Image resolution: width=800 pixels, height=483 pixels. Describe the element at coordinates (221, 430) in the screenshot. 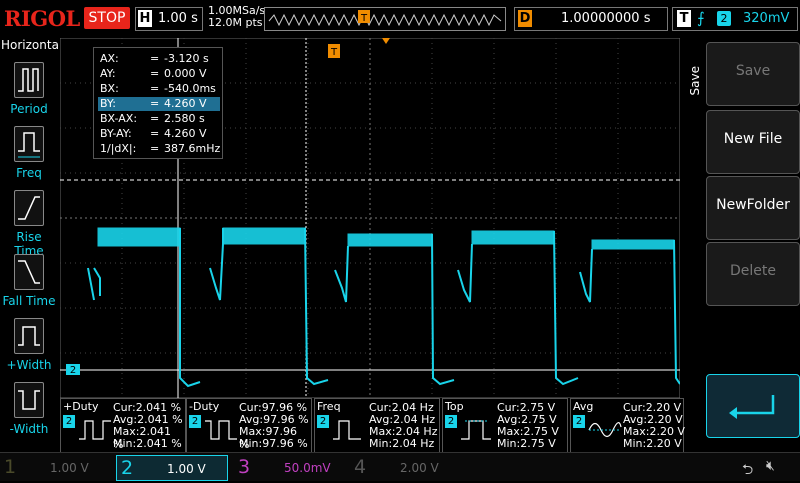

I see `minus-duty-icon` at that location.